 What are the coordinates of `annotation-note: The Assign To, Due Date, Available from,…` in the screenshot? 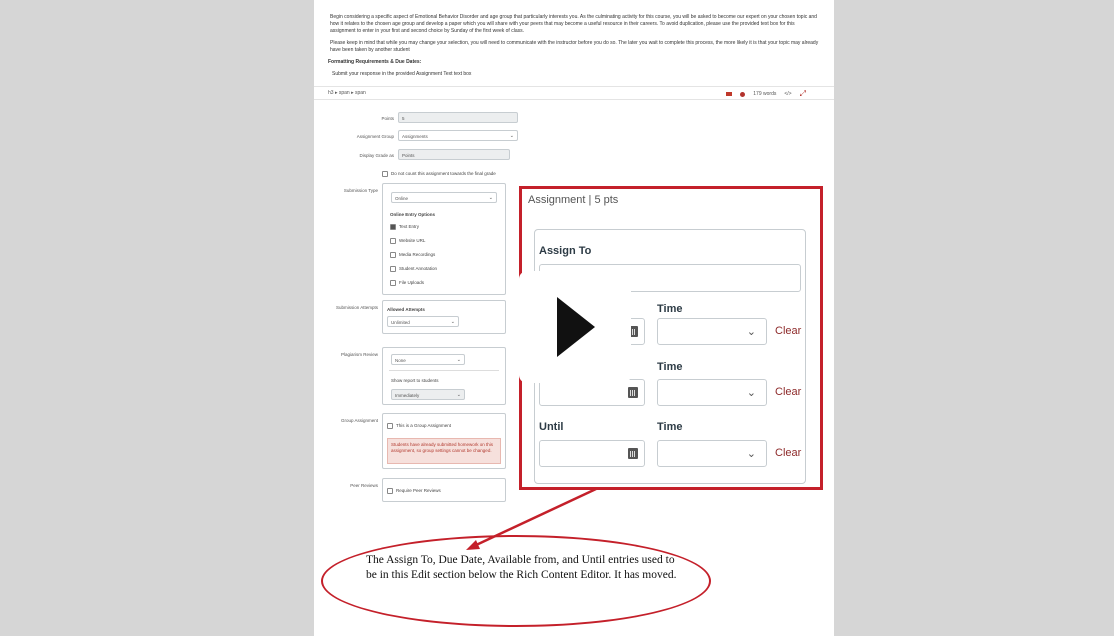 It's located at (521, 567).